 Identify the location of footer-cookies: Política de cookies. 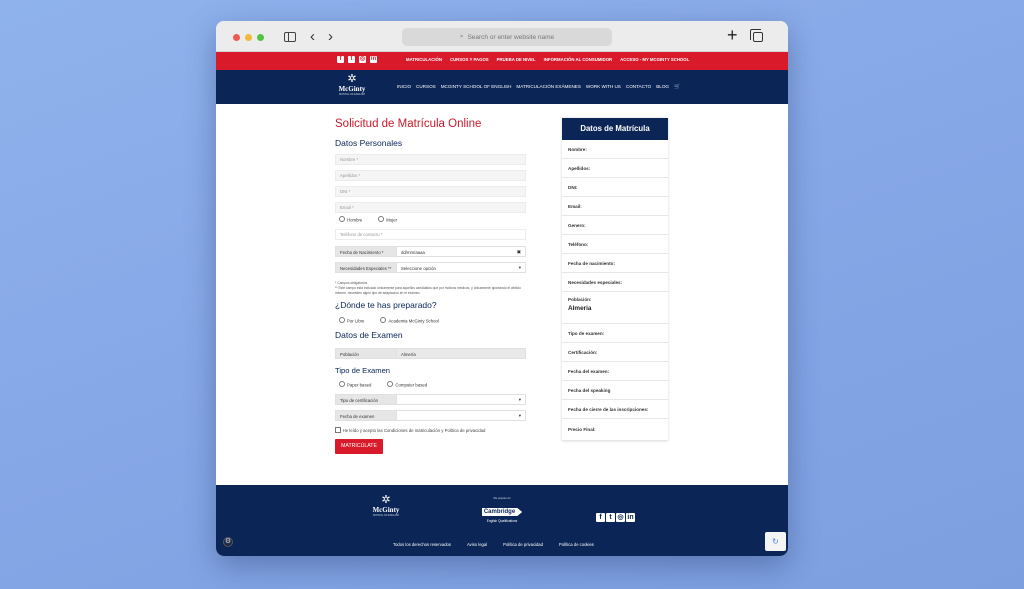
(576, 544).